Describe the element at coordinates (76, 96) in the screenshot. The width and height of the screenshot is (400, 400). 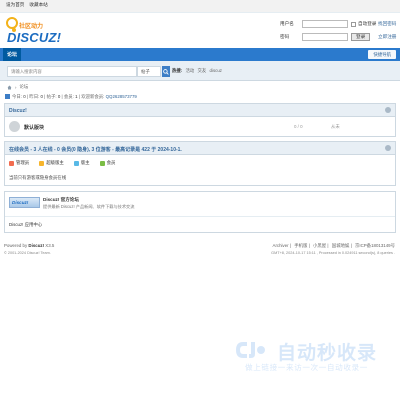
I see `members-value: 1` at that location.